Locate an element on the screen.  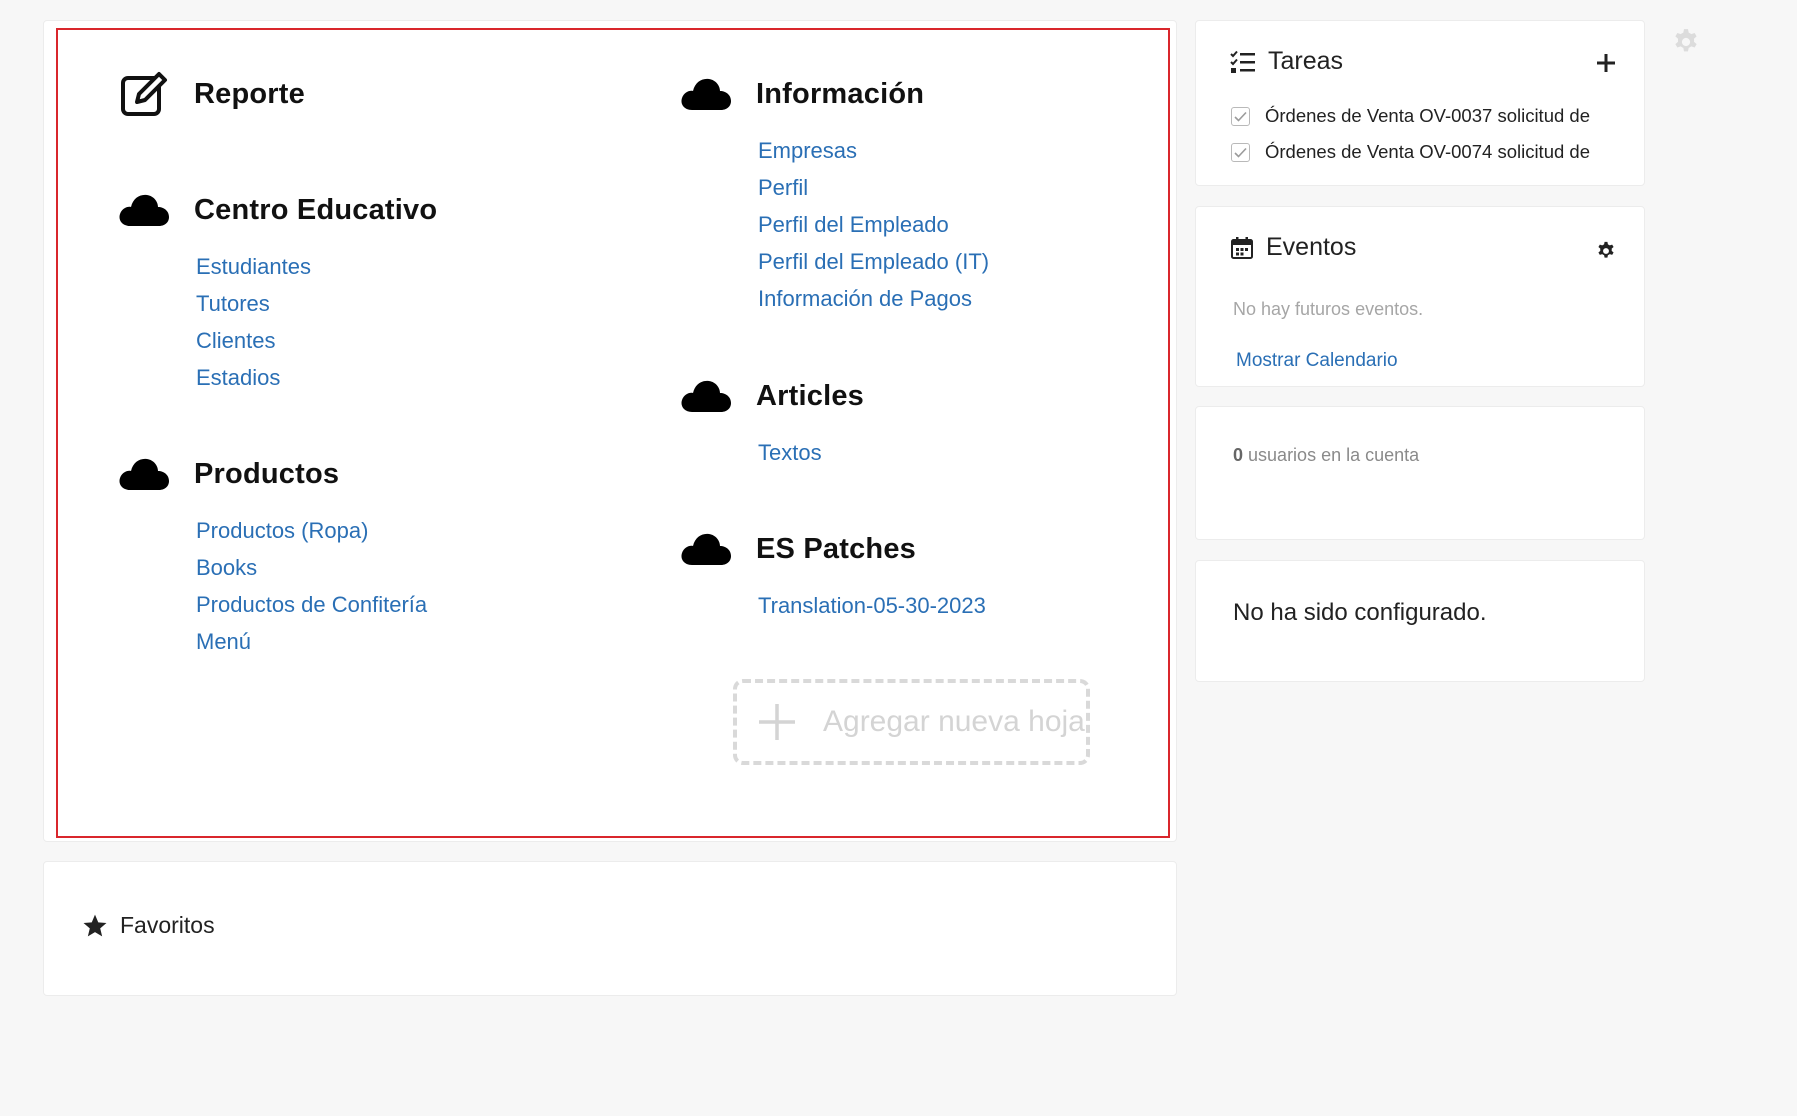
users-count: 0 is located at coordinates (1238, 455).